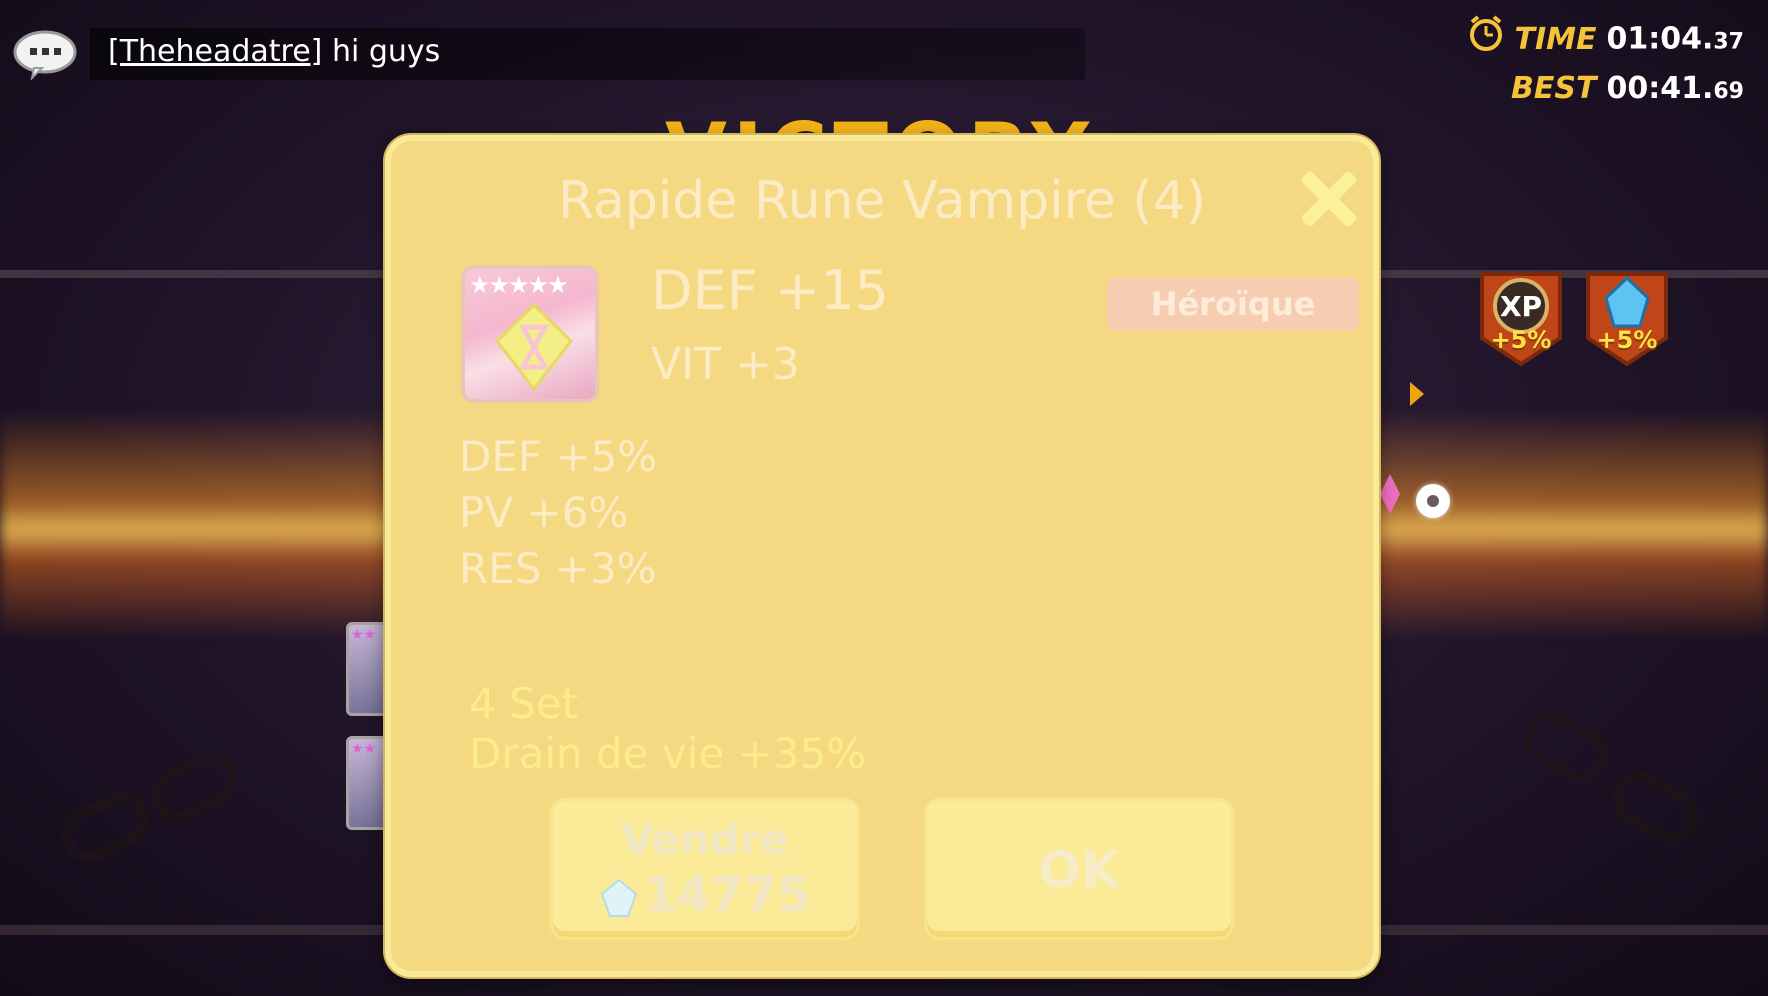 This screenshot has height=996, width=1768. What do you see at coordinates (1555, 39) in the screenshot?
I see `time-label: TIME` at bounding box center [1555, 39].